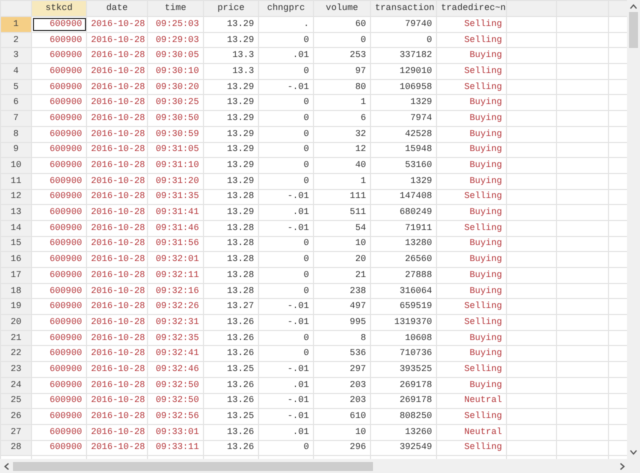 Image resolution: width=640 pixels, height=473 pixels. What do you see at coordinates (176, 8) in the screenshot?
I see `column-header: time` at bounding box center [176, 8].